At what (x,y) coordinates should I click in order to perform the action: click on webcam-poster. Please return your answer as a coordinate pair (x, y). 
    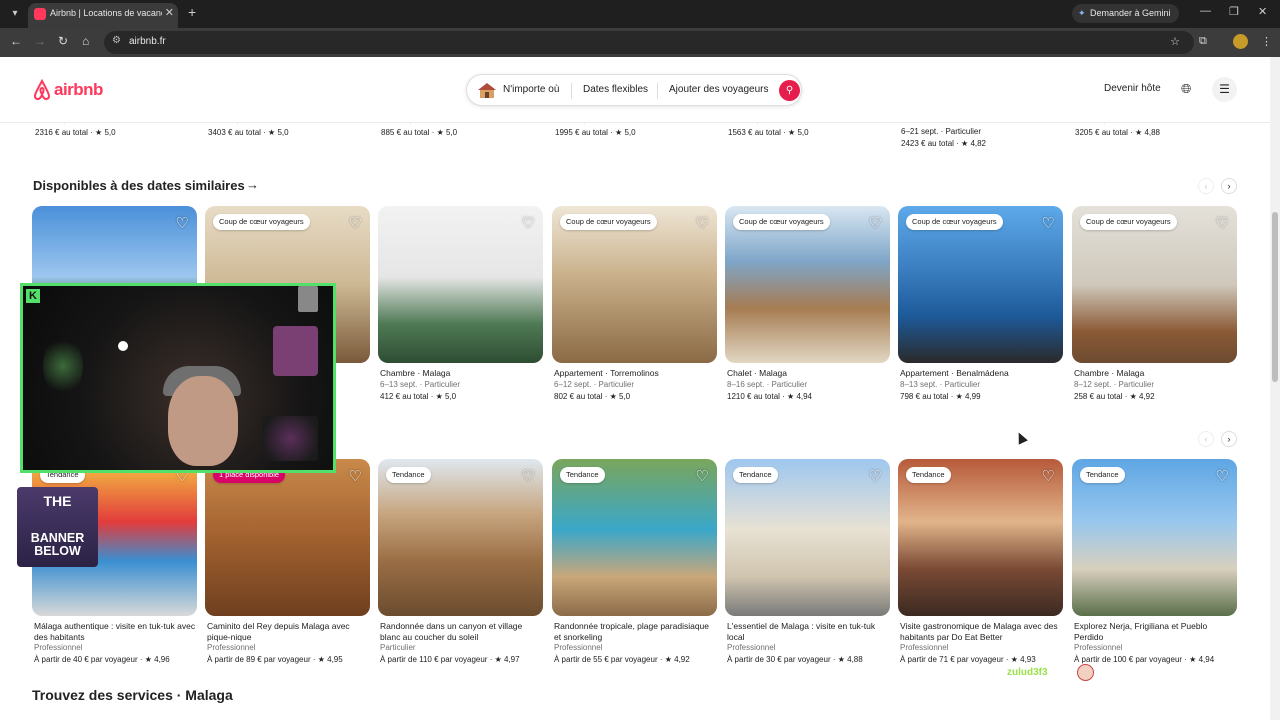
    Looking at the image, I should click on (295, 351).